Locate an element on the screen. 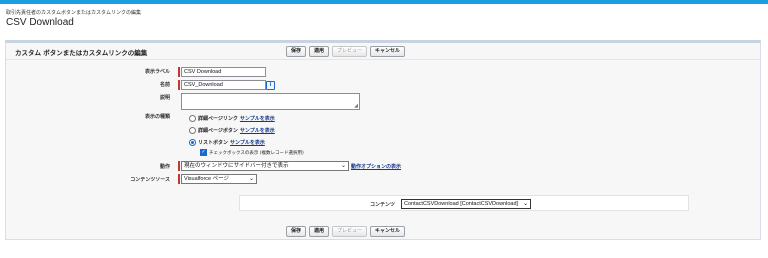 The height and width of the screenshot is (258, 768). radio-label: 詳細ページボタン is located at coordinates (218, 130).